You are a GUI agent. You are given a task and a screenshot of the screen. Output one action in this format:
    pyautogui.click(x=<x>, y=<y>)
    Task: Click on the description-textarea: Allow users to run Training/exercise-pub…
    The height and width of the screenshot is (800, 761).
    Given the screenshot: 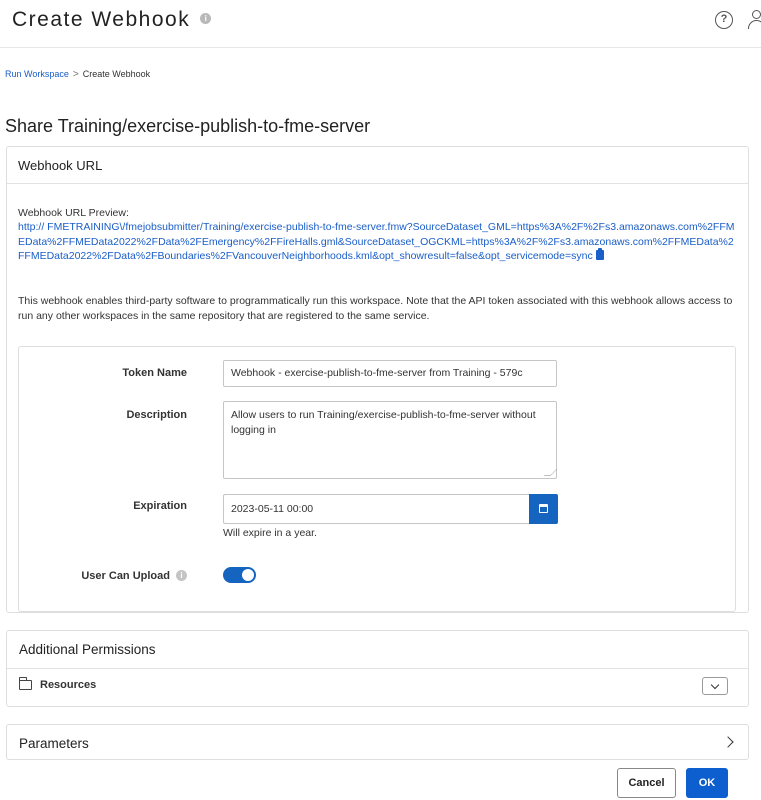 What is the action you would take?
    pyautogui.click(x=390, y=440)
    